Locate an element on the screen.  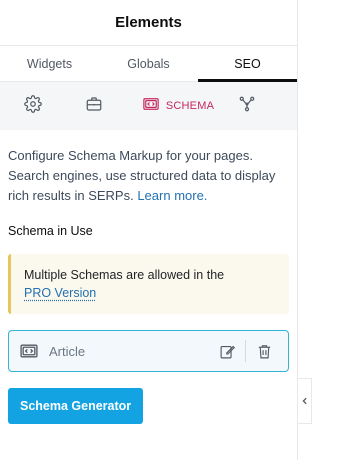
pro-version-link: PRO Version is located at coordinates (60, 293).